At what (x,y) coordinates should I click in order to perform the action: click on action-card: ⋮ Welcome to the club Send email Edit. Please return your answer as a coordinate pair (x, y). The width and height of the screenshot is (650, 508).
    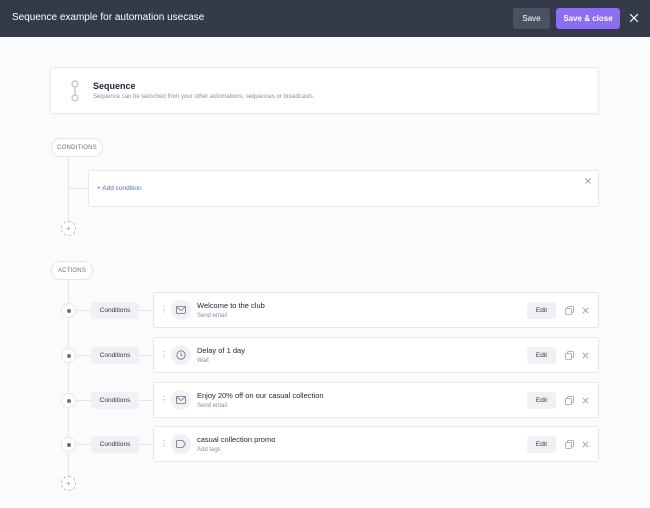
    Looking at the image, I should click on (376, 310).